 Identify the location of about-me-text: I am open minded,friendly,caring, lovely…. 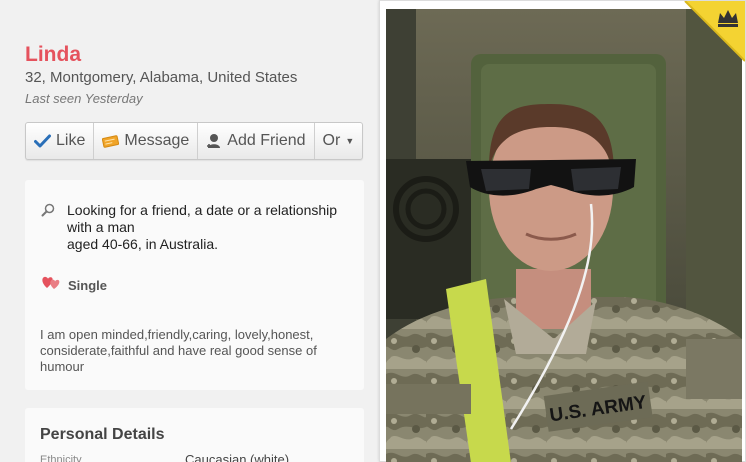
(178, 350).